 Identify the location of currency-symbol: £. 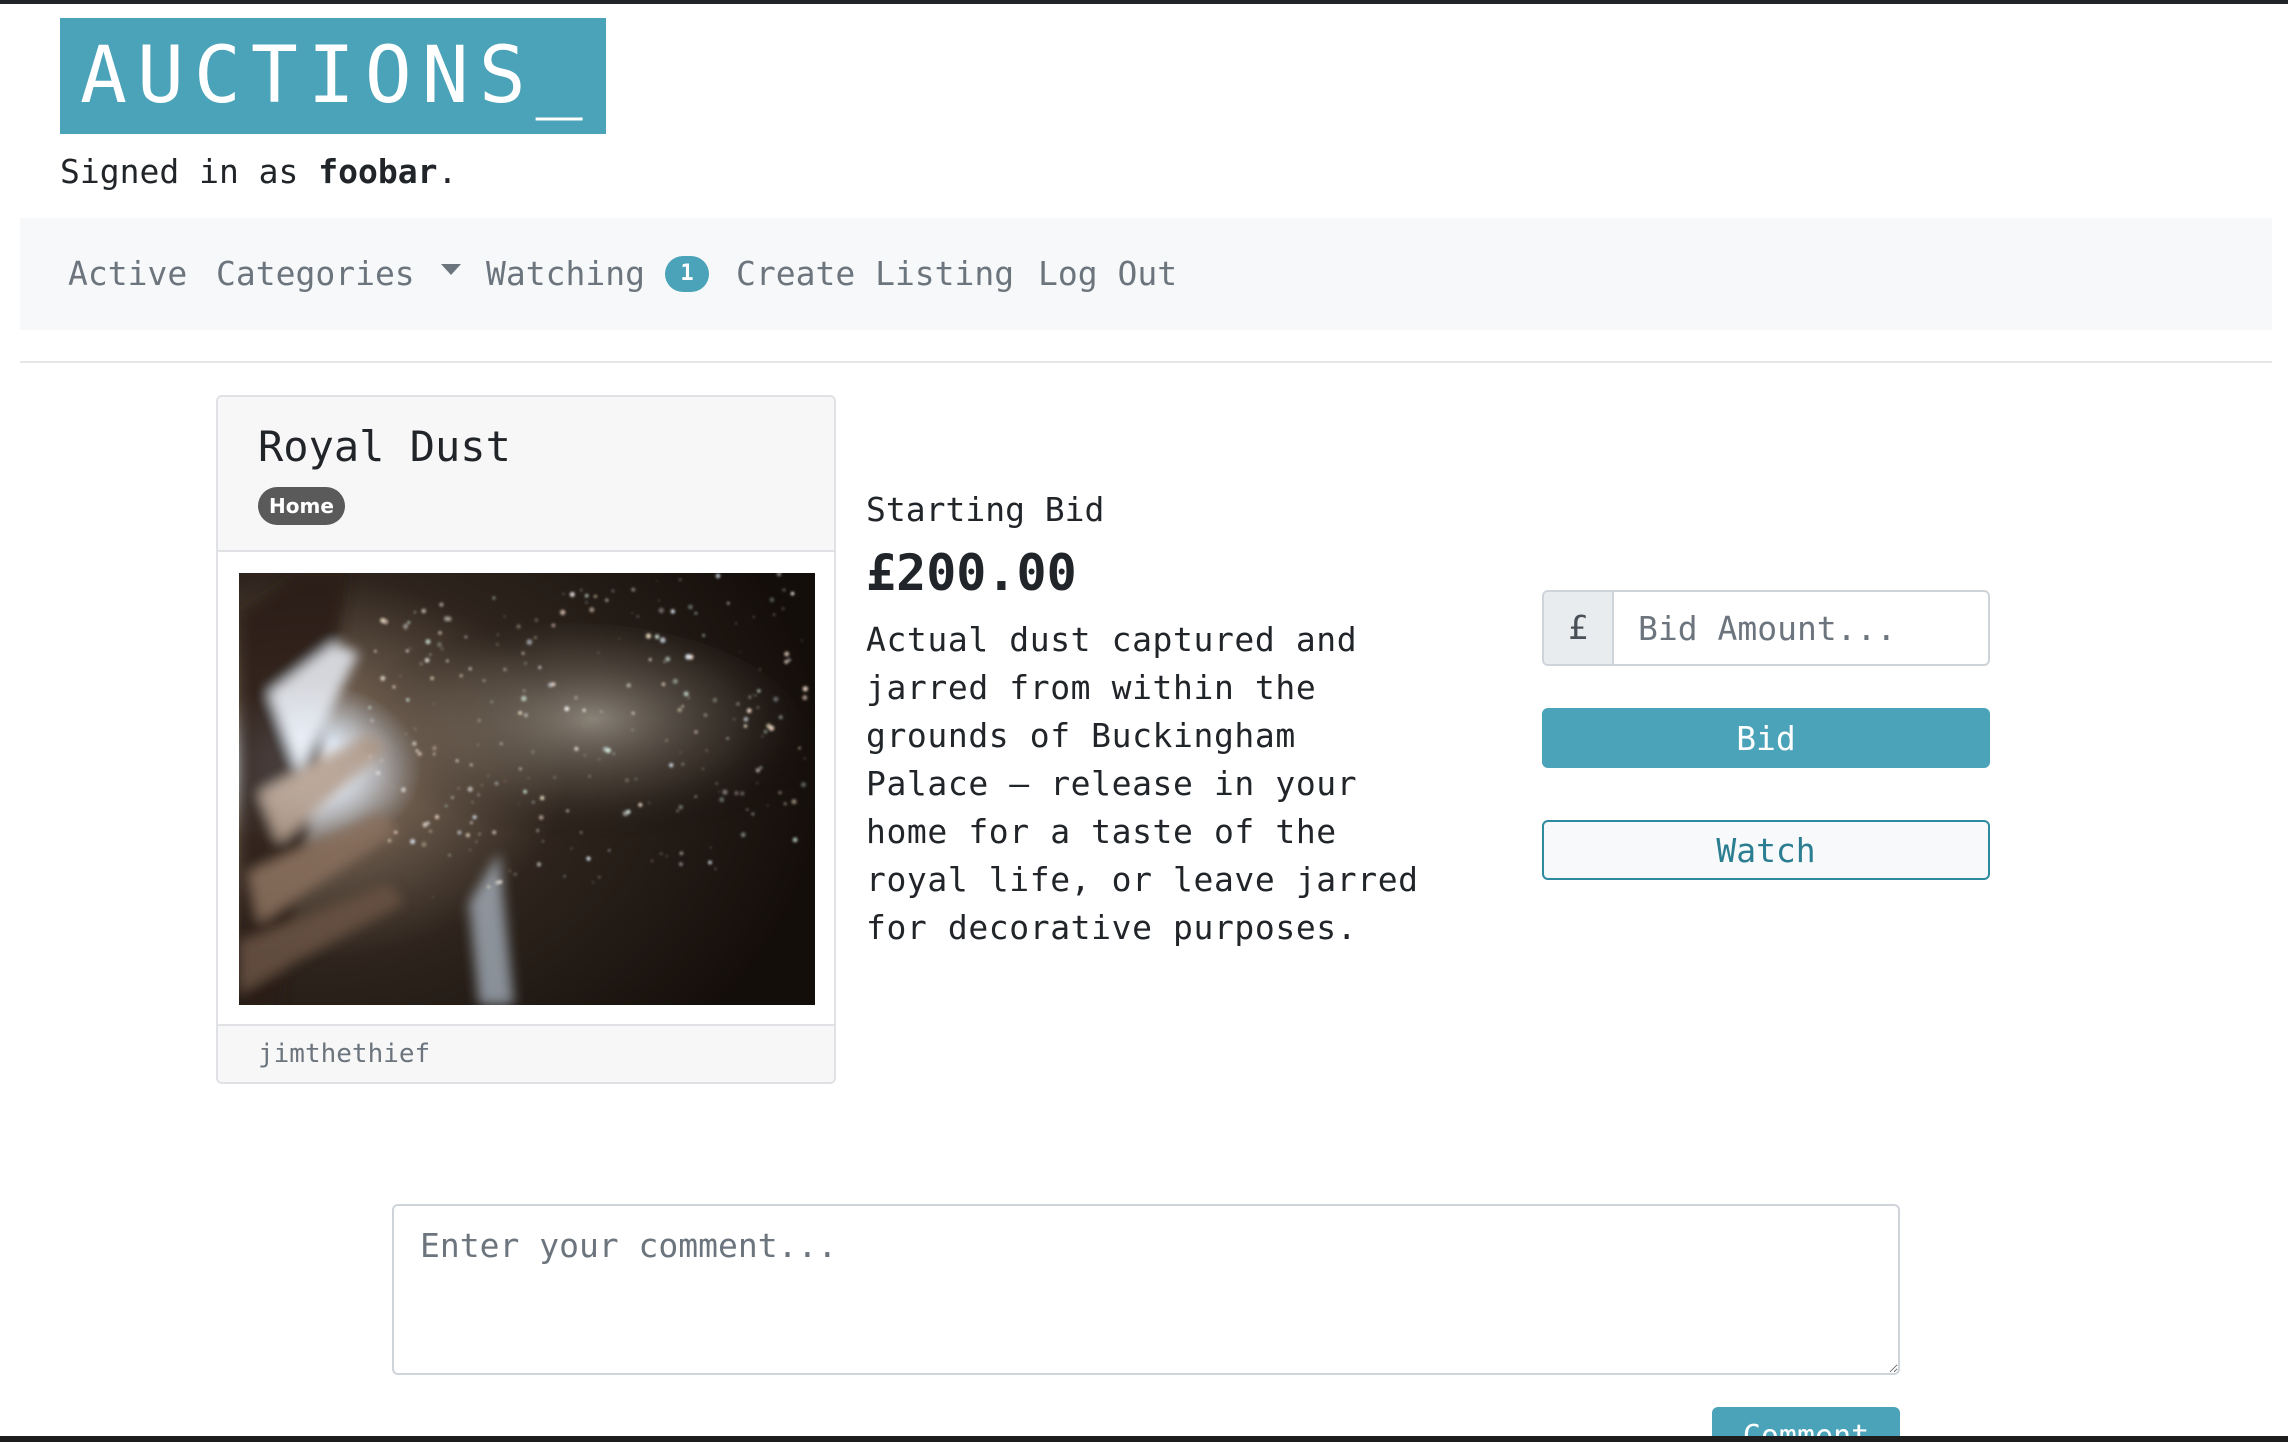
(1579, 628).